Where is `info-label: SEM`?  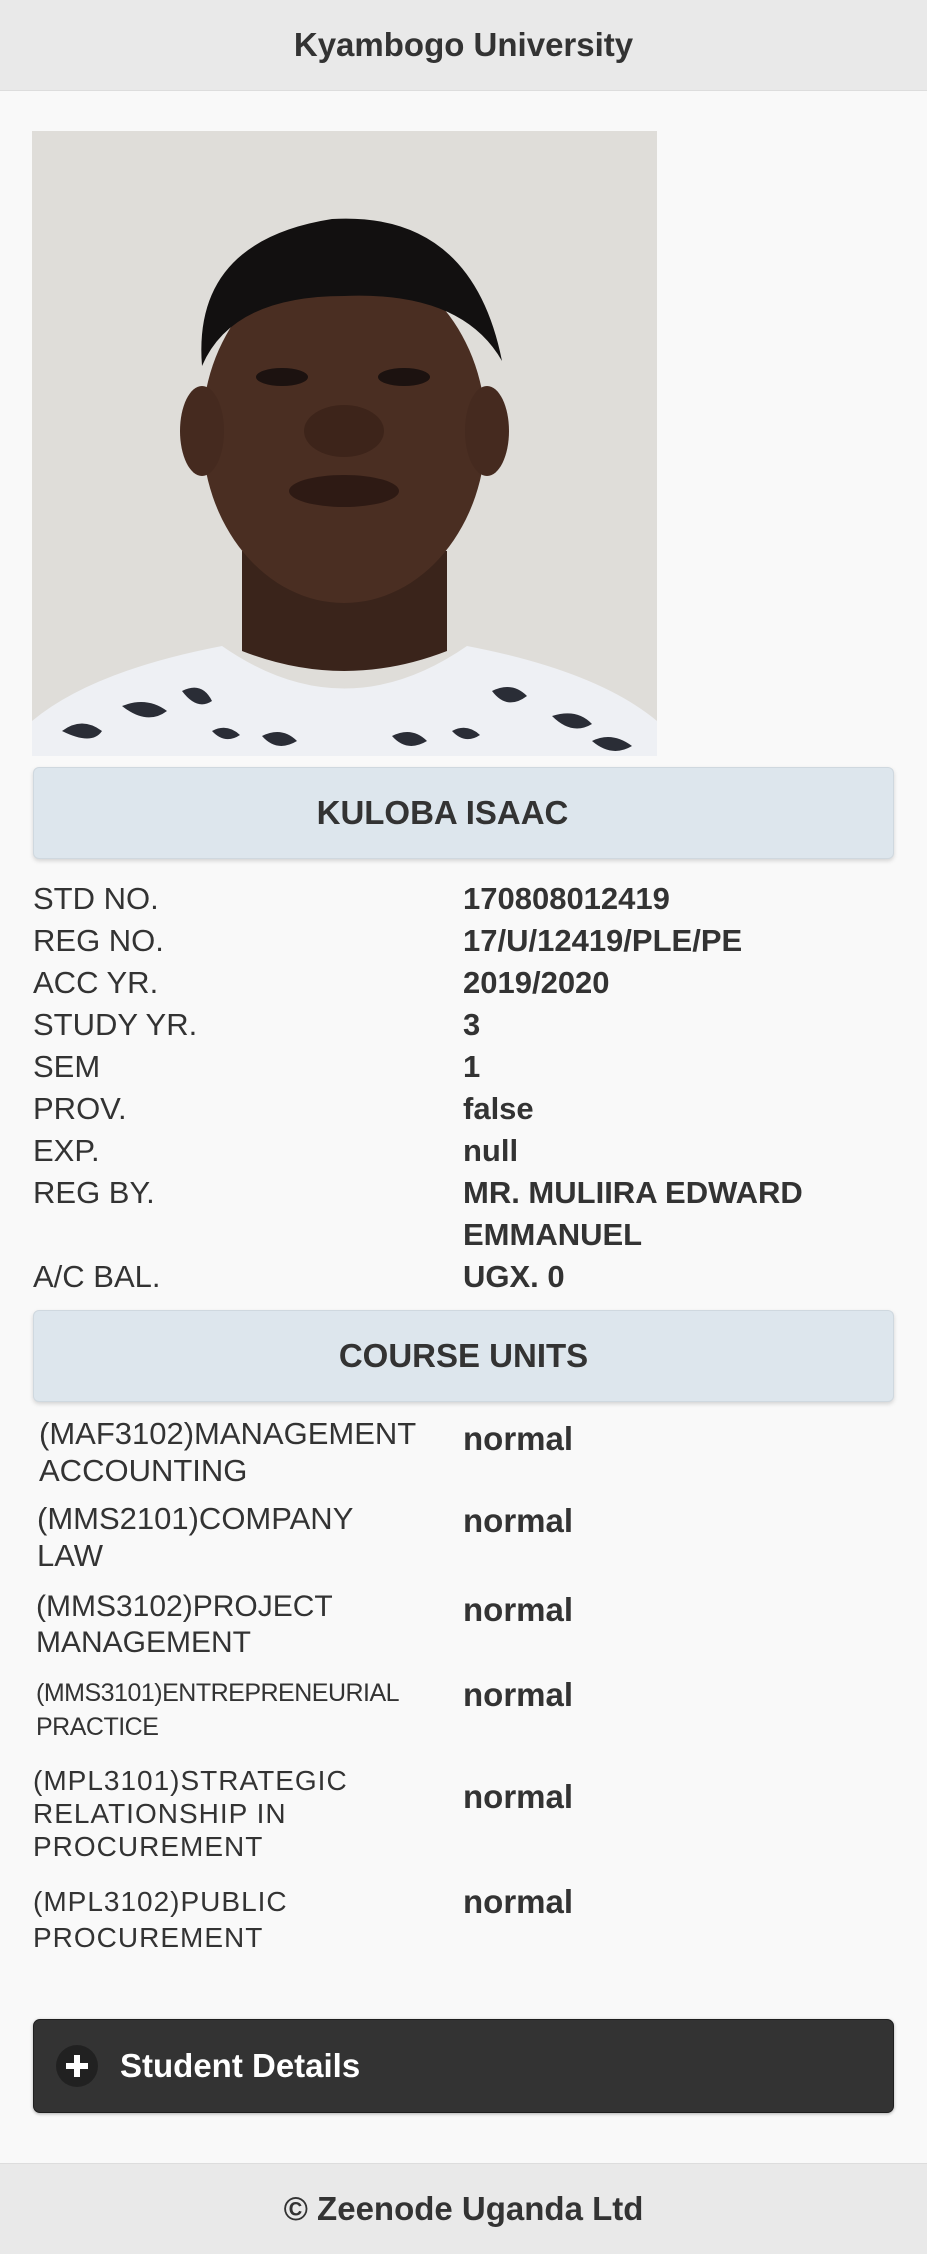 info-label: SEM is located at coordinates (67, 1066).